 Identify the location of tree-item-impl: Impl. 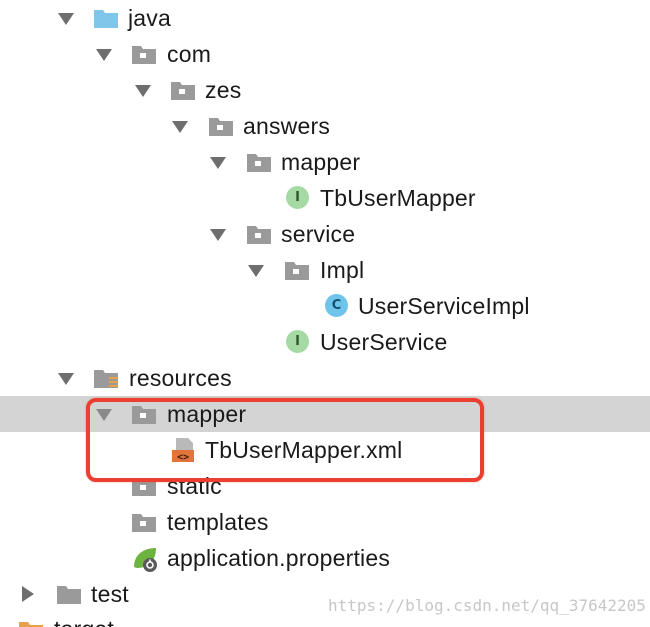
(325, 270).